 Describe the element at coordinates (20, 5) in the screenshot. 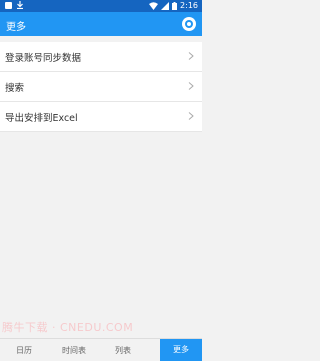

I see `download-icon` at that location.